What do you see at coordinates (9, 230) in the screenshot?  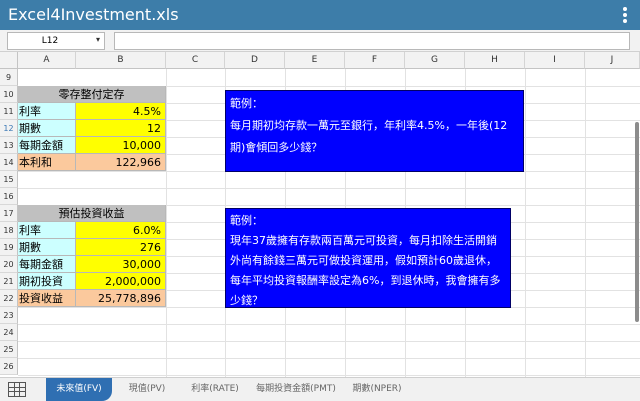 I see `row-header: 18` at bounding box center [9, 230].